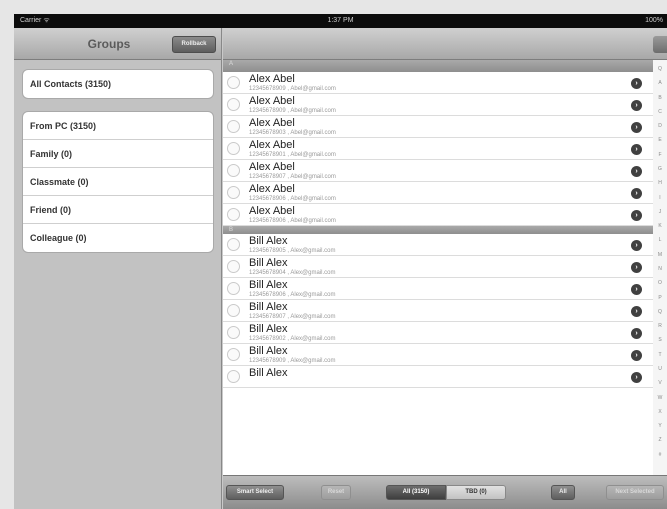 This screenshot has width=667, height=509. I want to click on segment-tbd: TBD (0), so click(476, 492).